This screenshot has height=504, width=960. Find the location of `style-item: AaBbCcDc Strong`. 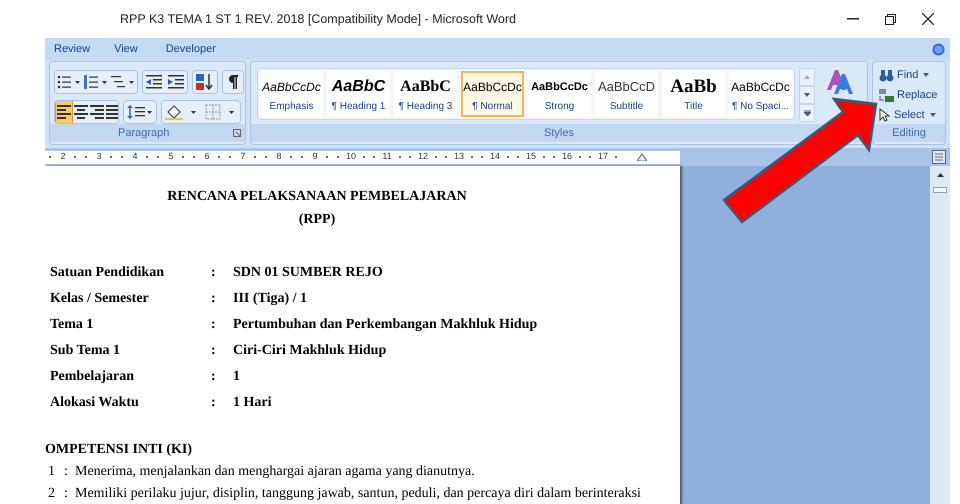

style-item: AaBbCcDc Strong is located at coordinates (559, 94).